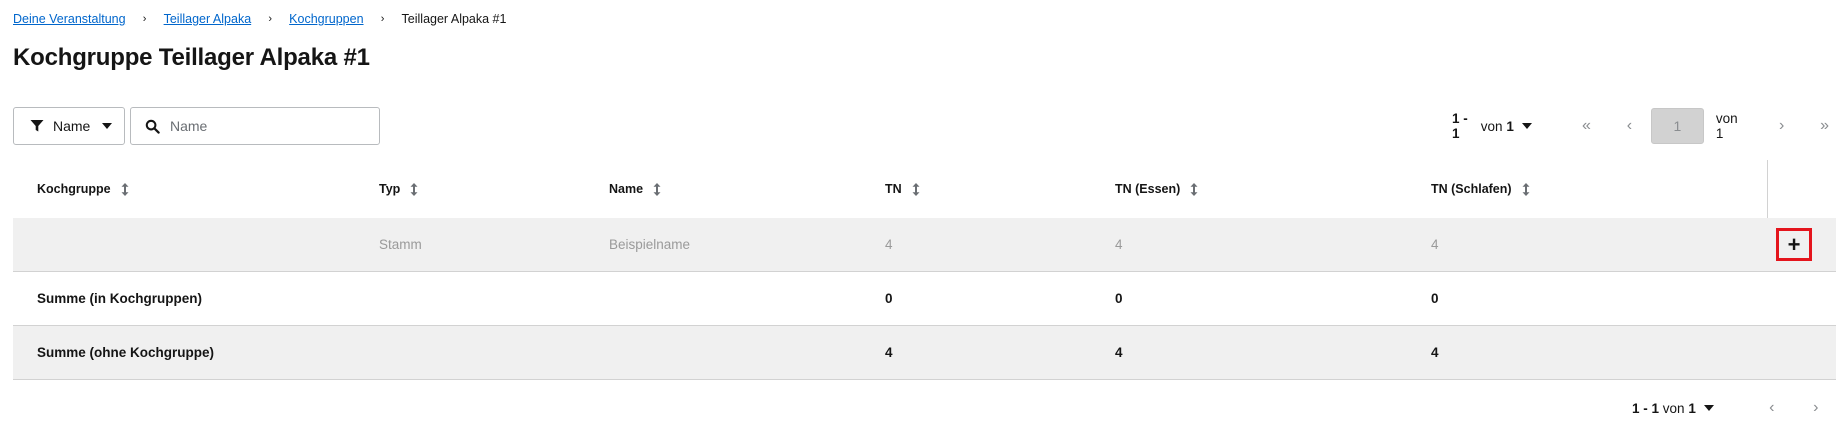 The image size is (1846, 448). I want to click on breadcrumb-link-teillager: Teillager Alpaka, so click(208, 19).